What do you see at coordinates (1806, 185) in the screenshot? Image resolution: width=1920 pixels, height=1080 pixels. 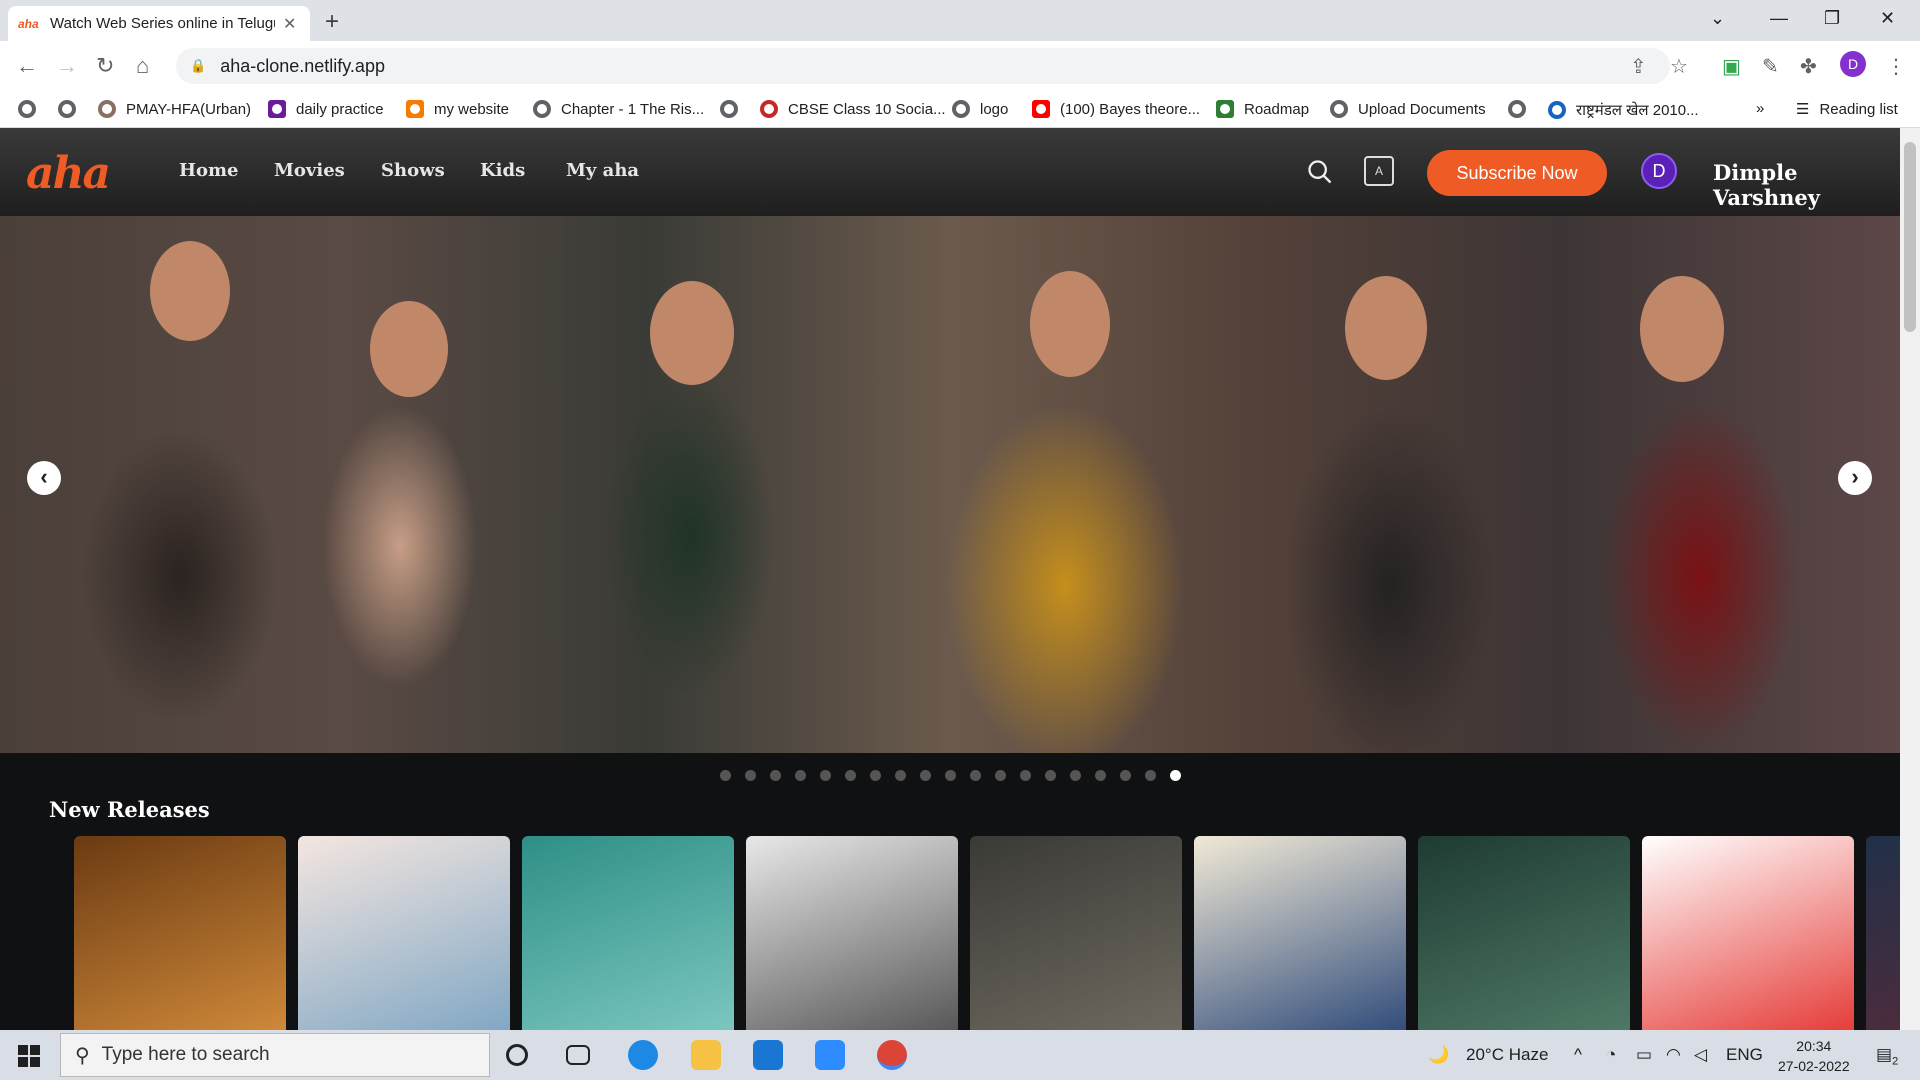 I see `user-name: Dimple Varshney` at bounding box center [1806, 185].